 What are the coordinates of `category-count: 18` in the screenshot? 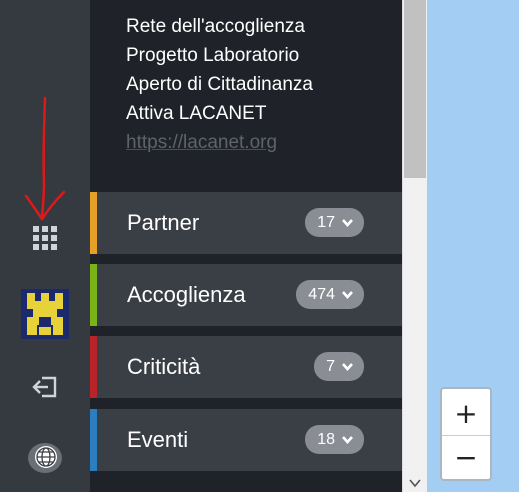 It's located at (326, 439).